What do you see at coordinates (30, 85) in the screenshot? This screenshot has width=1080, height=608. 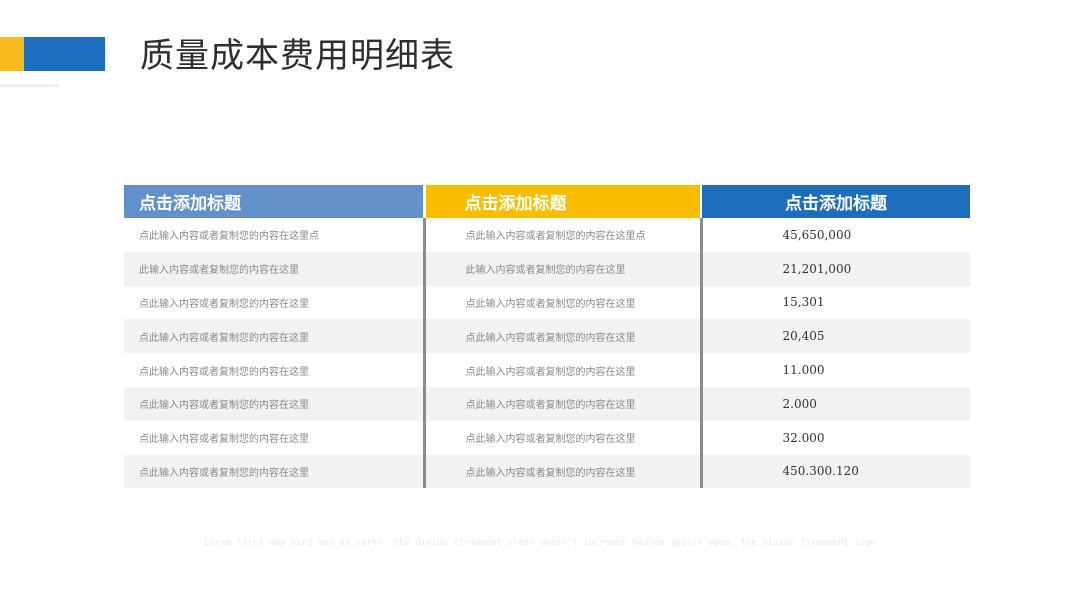 I see `accent-line` at bounding box center [30, 85].